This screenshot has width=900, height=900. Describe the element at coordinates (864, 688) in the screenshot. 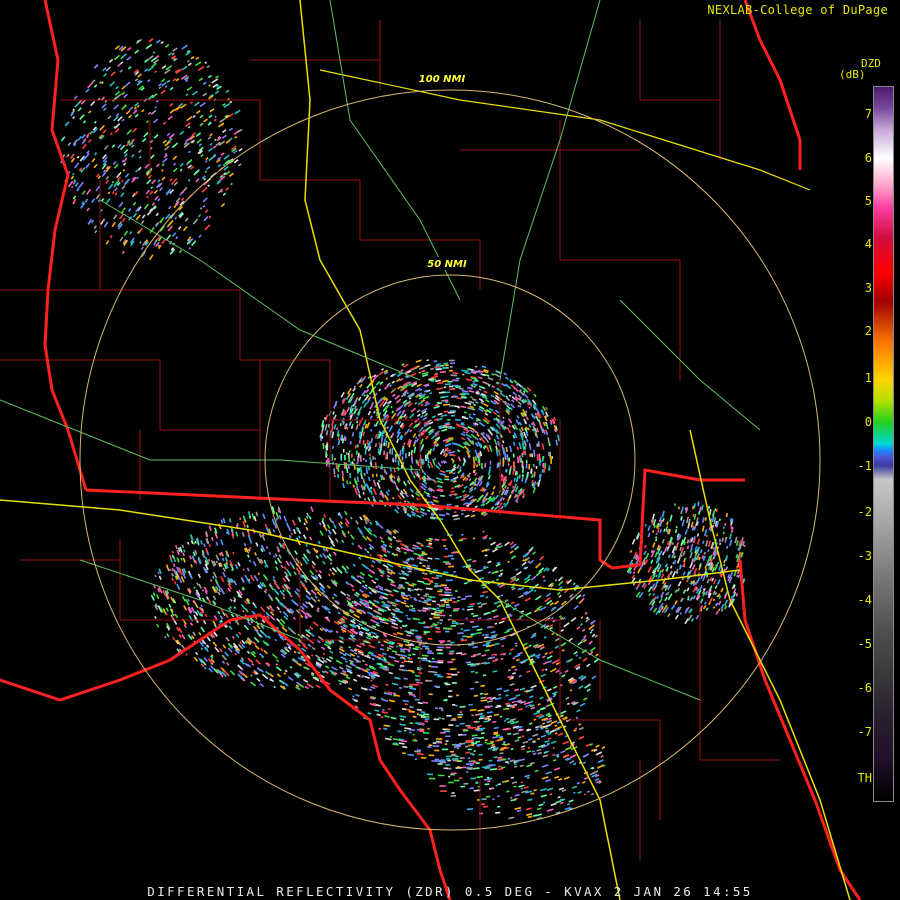

I see `legend-tick-label: -6` at that location.